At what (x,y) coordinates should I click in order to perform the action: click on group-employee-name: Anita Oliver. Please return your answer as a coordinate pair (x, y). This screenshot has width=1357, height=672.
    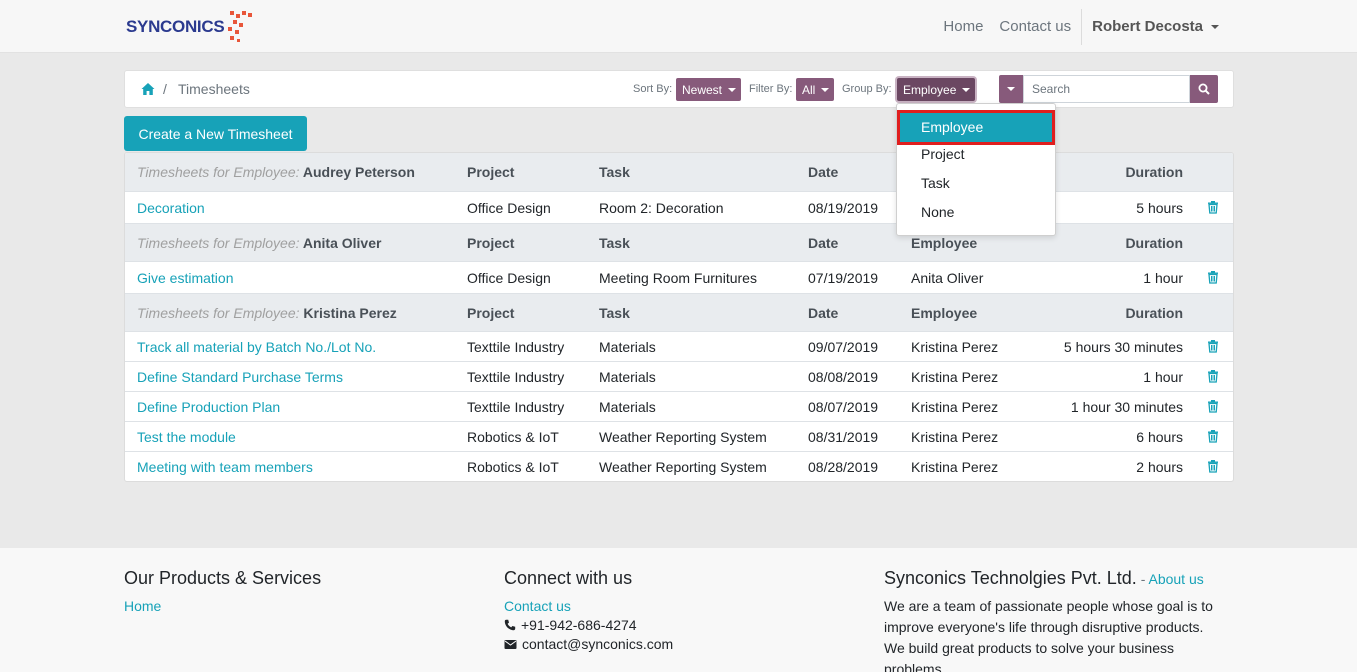
    Looking at the image, I should click on (342, 243).